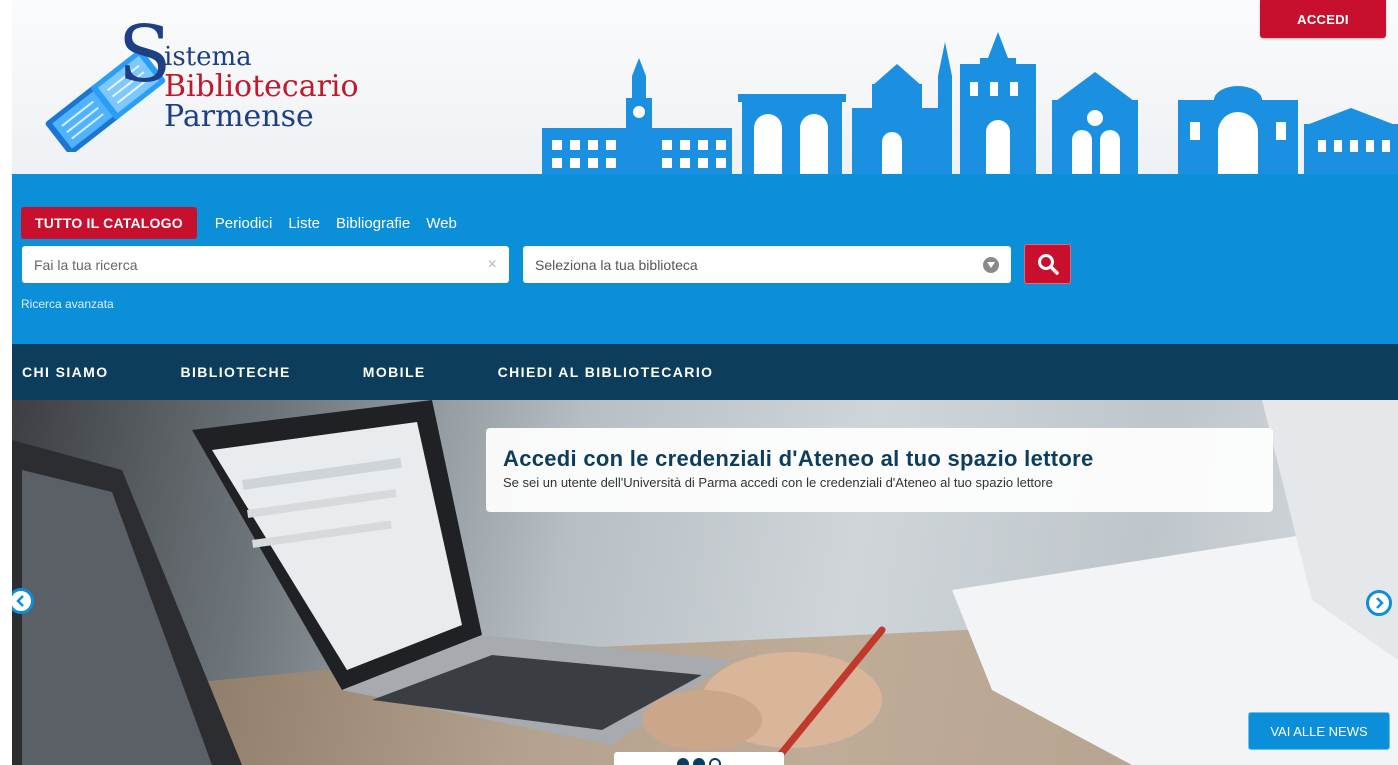 This screenshot has width=1398, height=765. Describe the element at coordinates (767, 264) in the screenshot. I see `library-select: Seleziona la tua biblioteca` at that location.